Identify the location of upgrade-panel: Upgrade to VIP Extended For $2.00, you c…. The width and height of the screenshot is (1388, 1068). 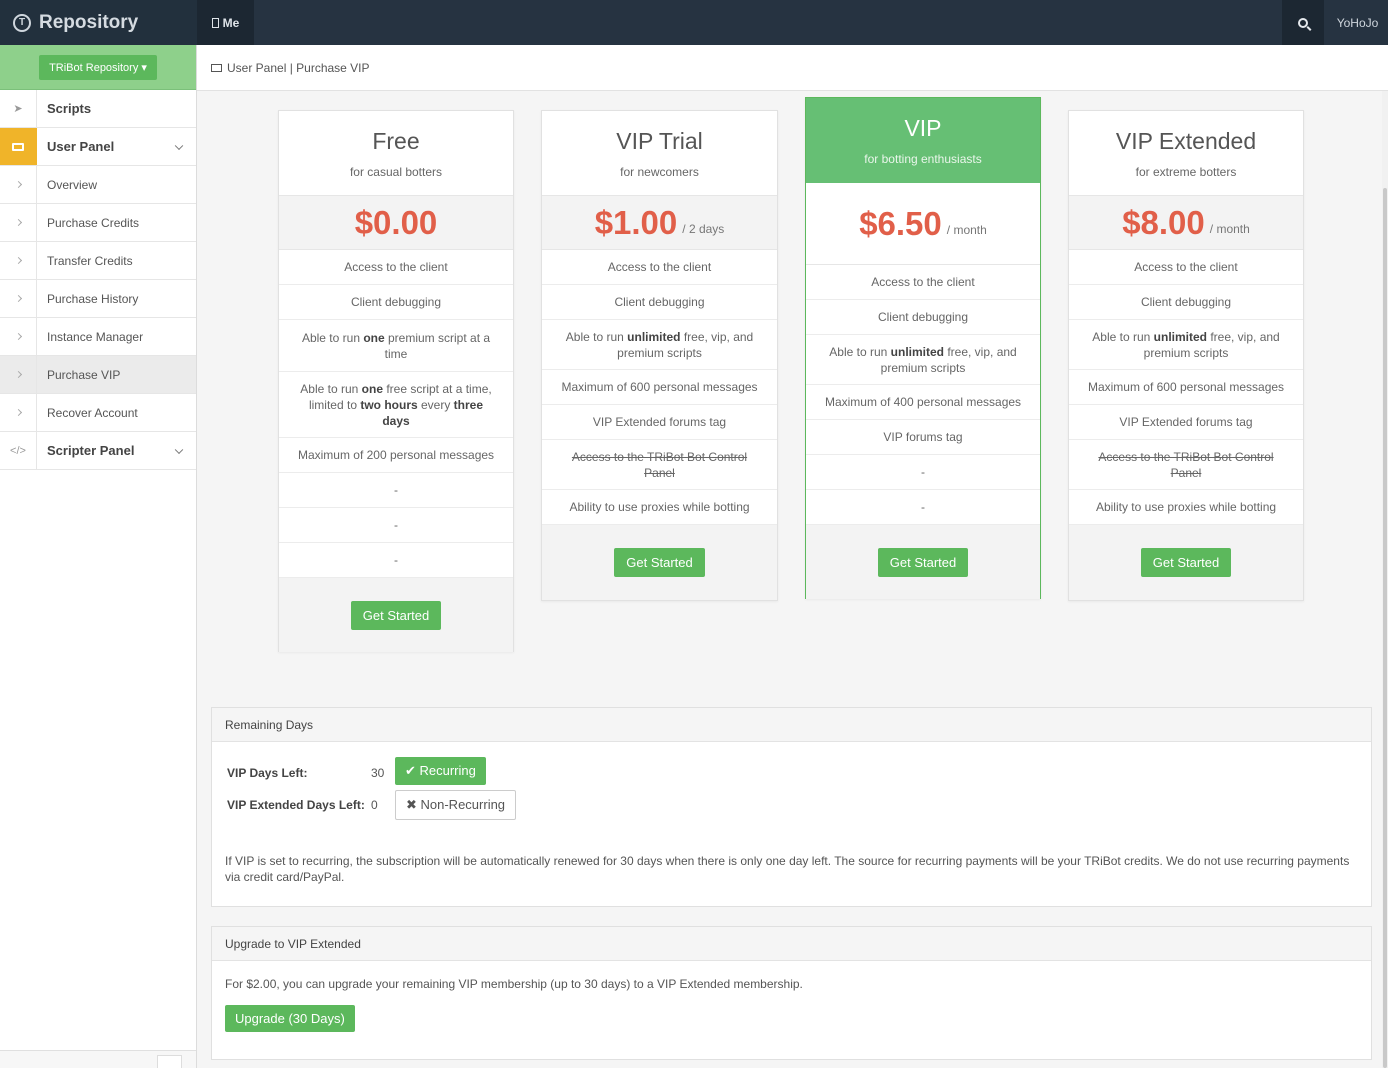
(791, 993).